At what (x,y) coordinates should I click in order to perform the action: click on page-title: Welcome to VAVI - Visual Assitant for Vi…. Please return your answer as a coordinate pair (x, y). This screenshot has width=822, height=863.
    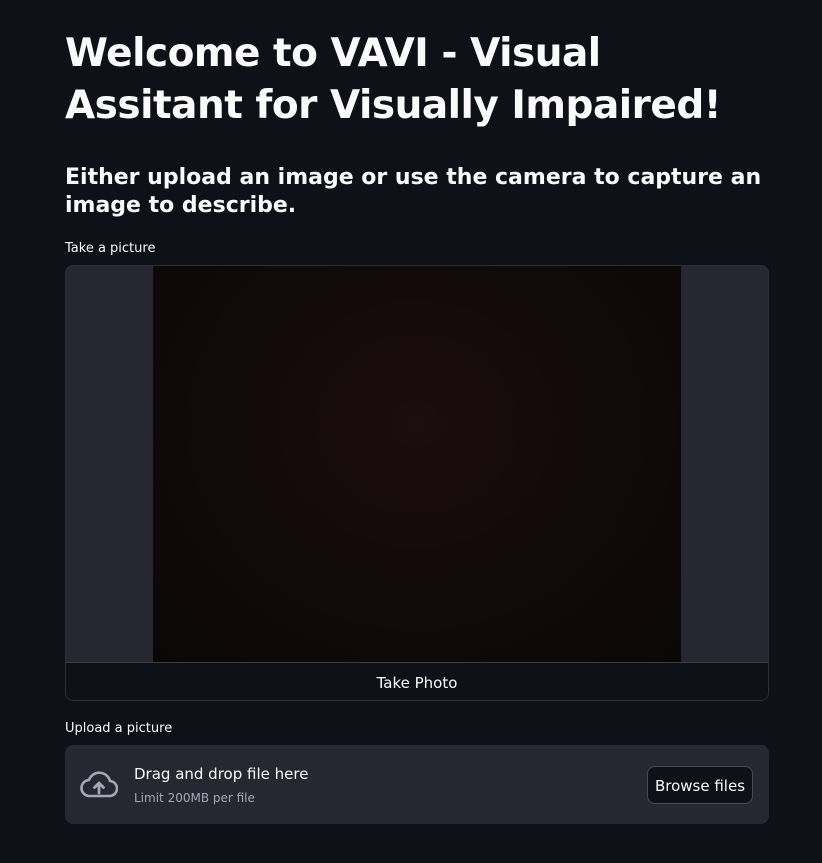
    Looking at the image, I should click on (393, 79).